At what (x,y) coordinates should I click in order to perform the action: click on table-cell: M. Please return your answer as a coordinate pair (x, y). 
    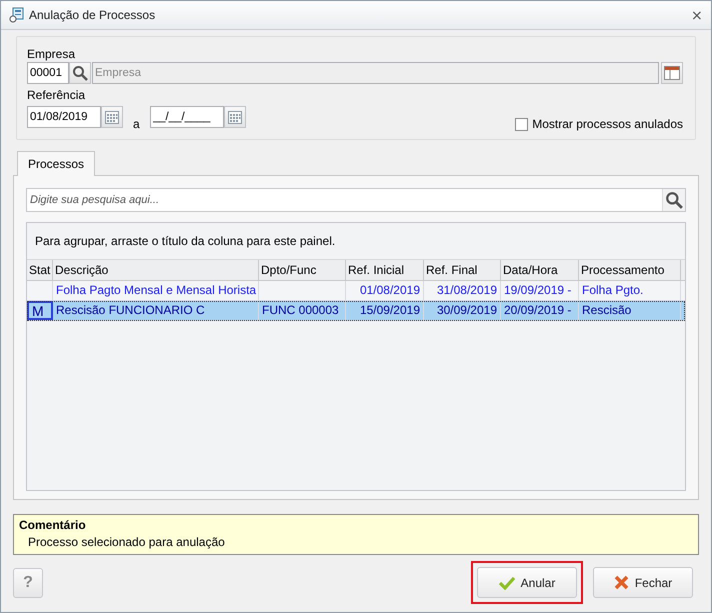
    Looking at the image, I should click on (40, 310).